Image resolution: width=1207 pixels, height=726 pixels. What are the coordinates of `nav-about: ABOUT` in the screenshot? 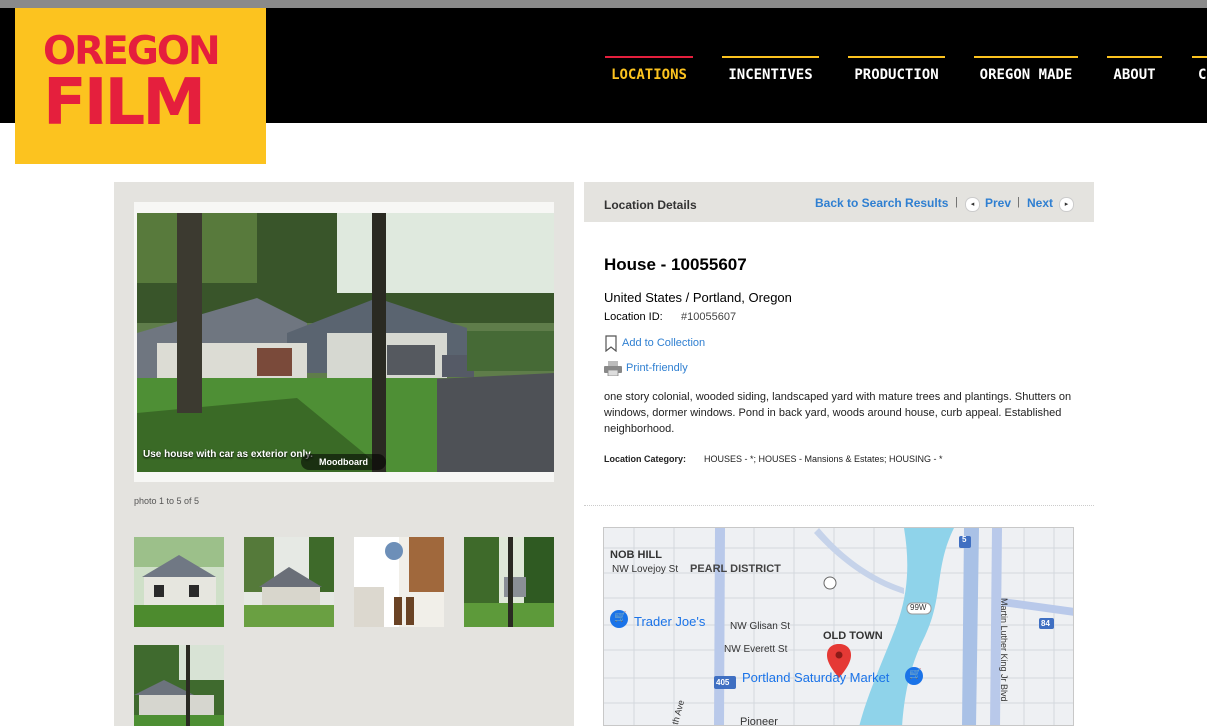 It's located at (1134, 76).